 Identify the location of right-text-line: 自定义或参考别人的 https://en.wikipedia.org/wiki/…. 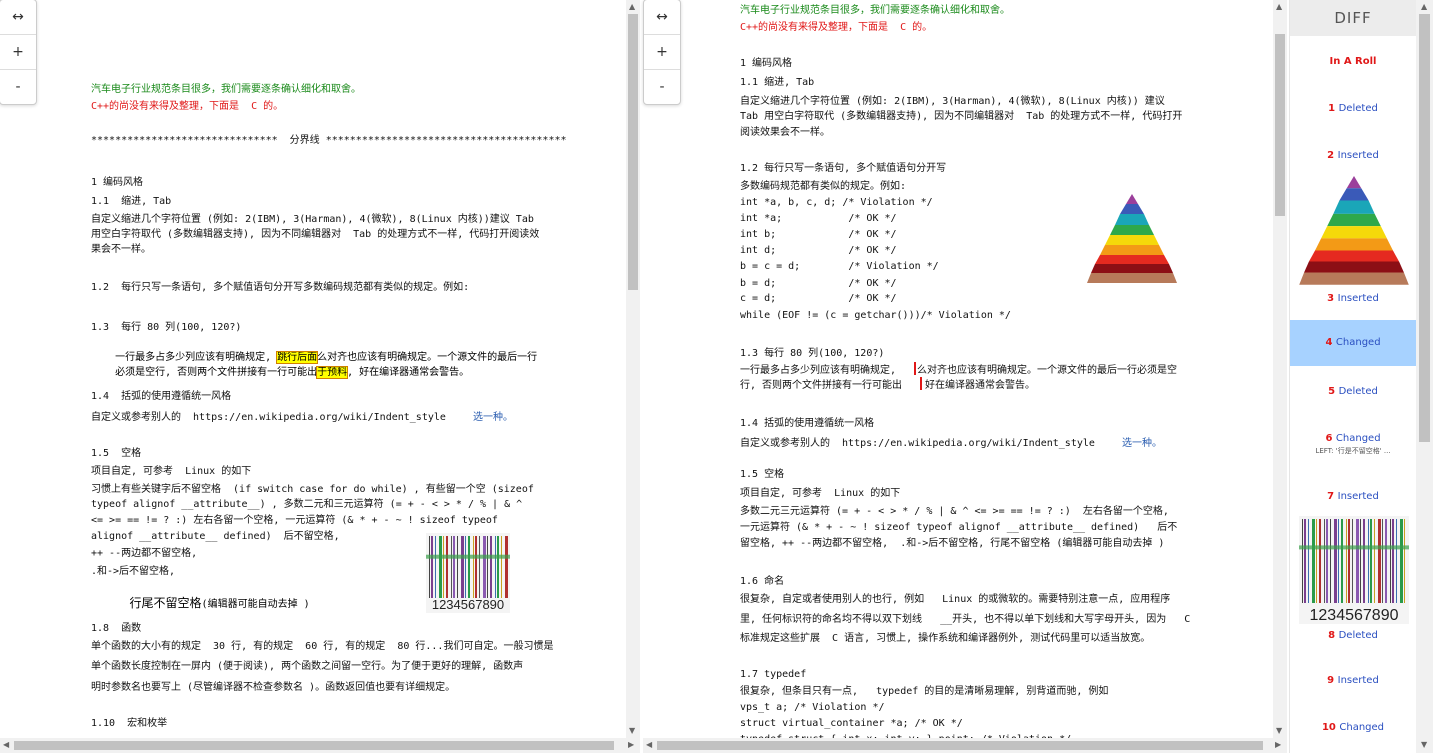
(917, 443).